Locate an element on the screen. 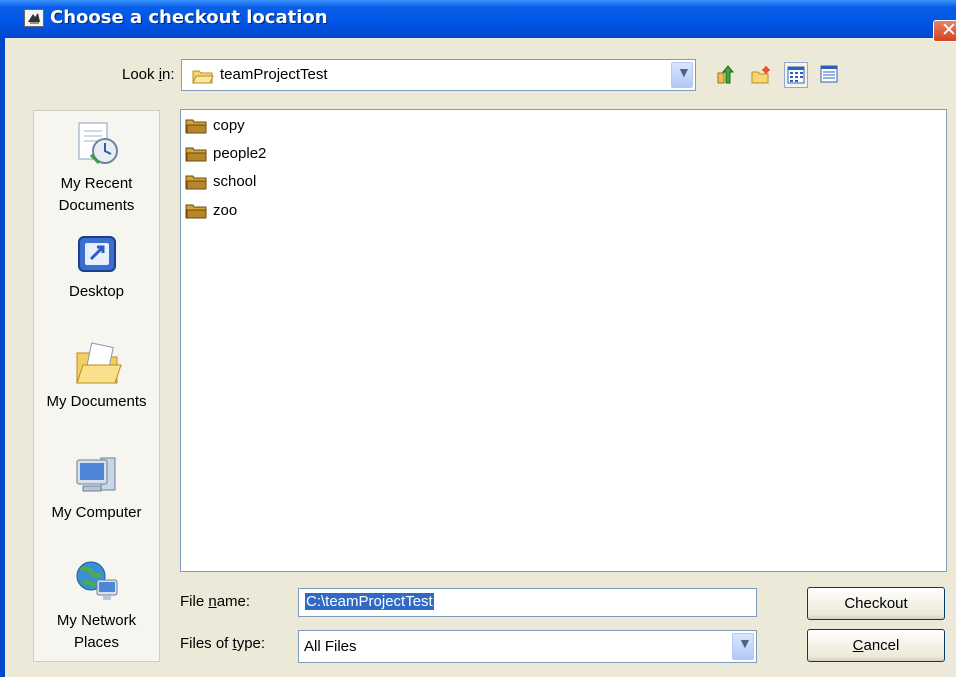  window-border is located at coordinates (2, 357).